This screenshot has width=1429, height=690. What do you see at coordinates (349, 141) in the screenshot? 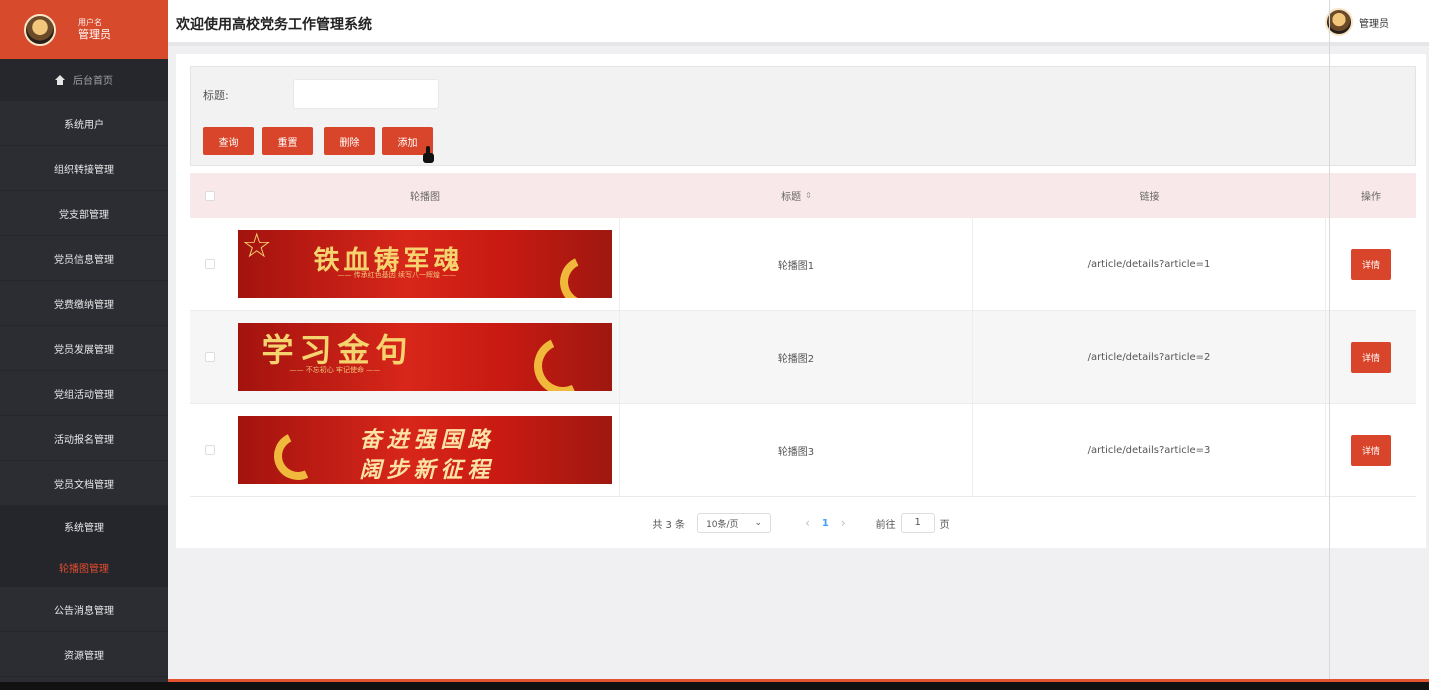
I see `delete-button: 删除` at bounding box center [349, 141].